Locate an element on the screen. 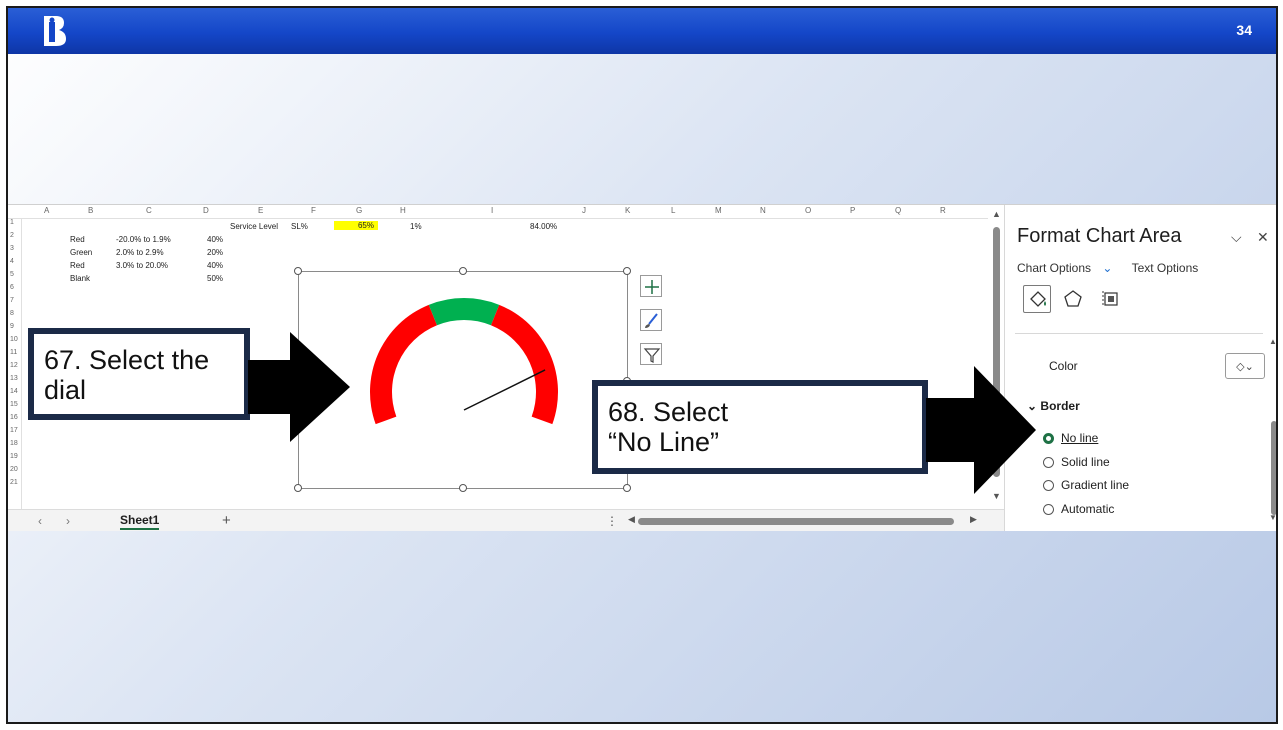  cell-h1: 1% is located at coordinates (416, 226).